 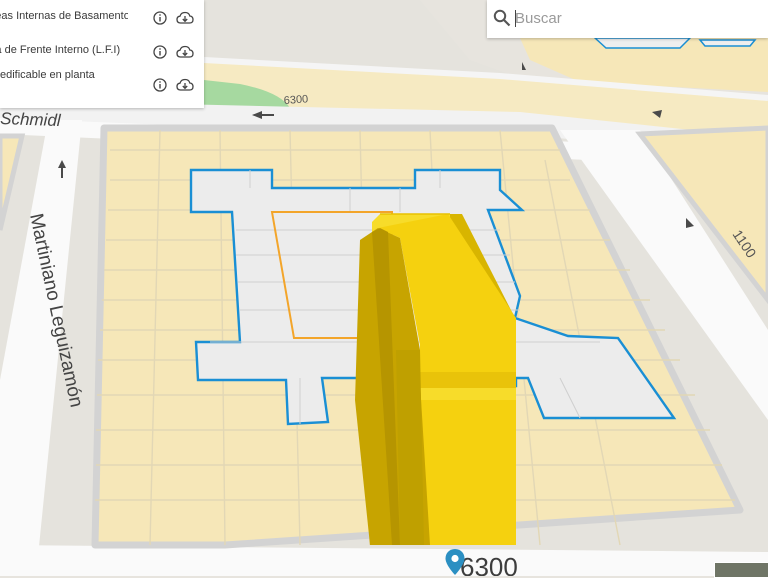 I want to click on layer-row-lfi: Línea de Frente Interno (L.F.I), so click(x=102, y=58).